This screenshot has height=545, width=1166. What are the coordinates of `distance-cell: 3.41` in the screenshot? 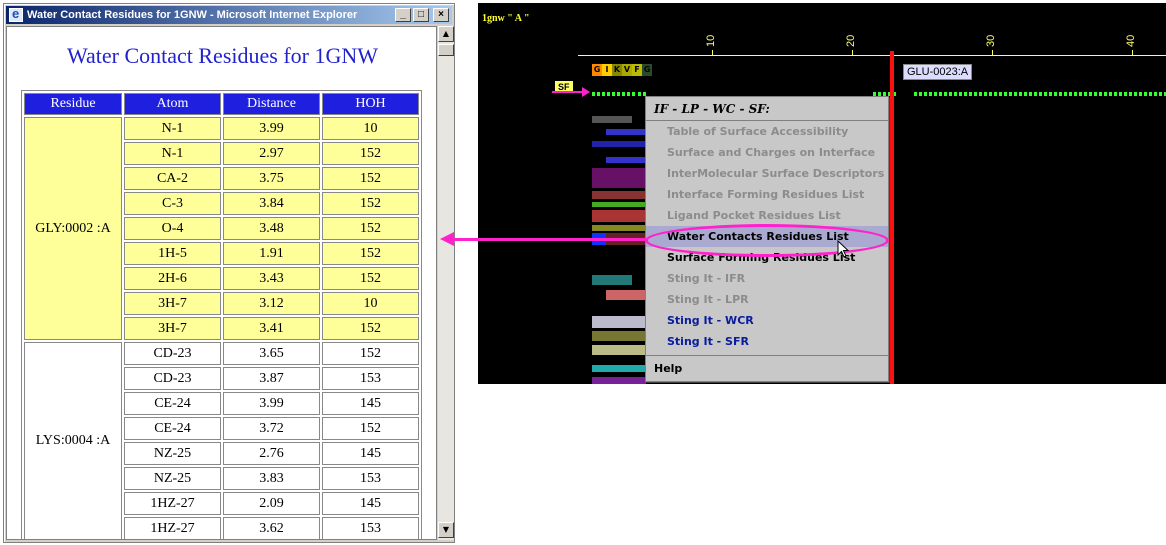 It's located at (271, 328).